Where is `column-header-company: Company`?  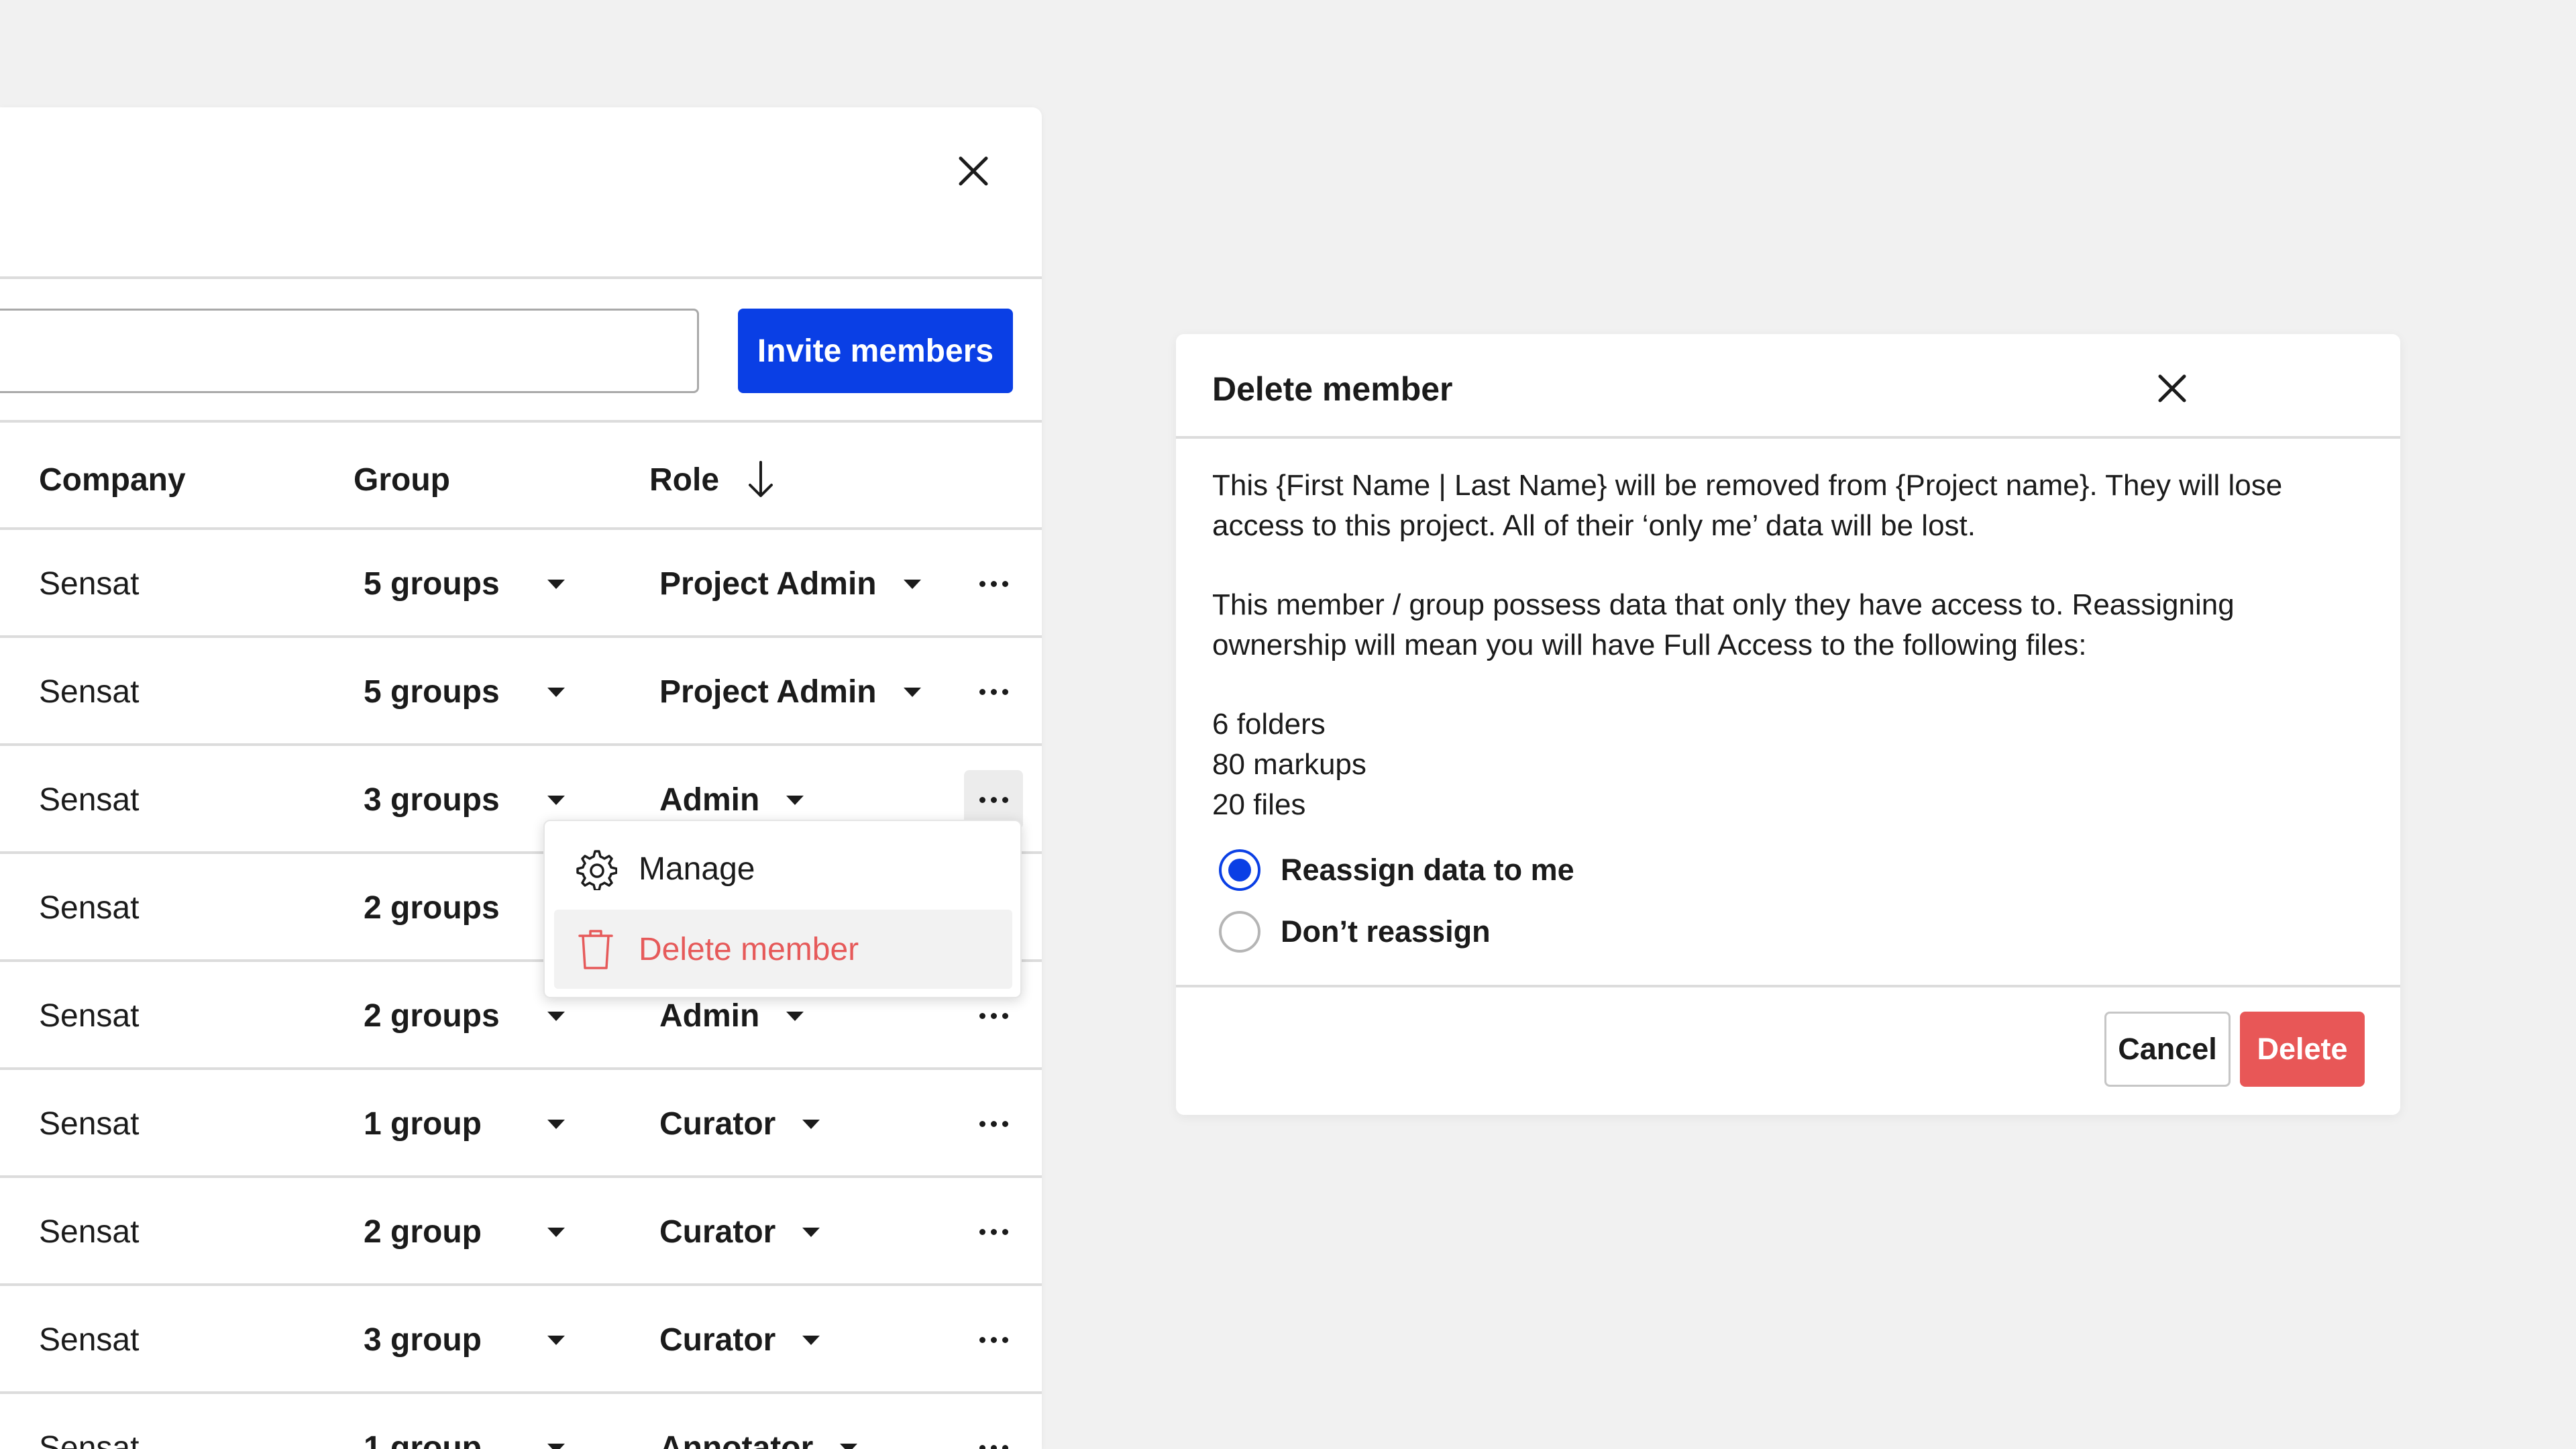
column-header-company: Company is located at coordinates (112, 479).